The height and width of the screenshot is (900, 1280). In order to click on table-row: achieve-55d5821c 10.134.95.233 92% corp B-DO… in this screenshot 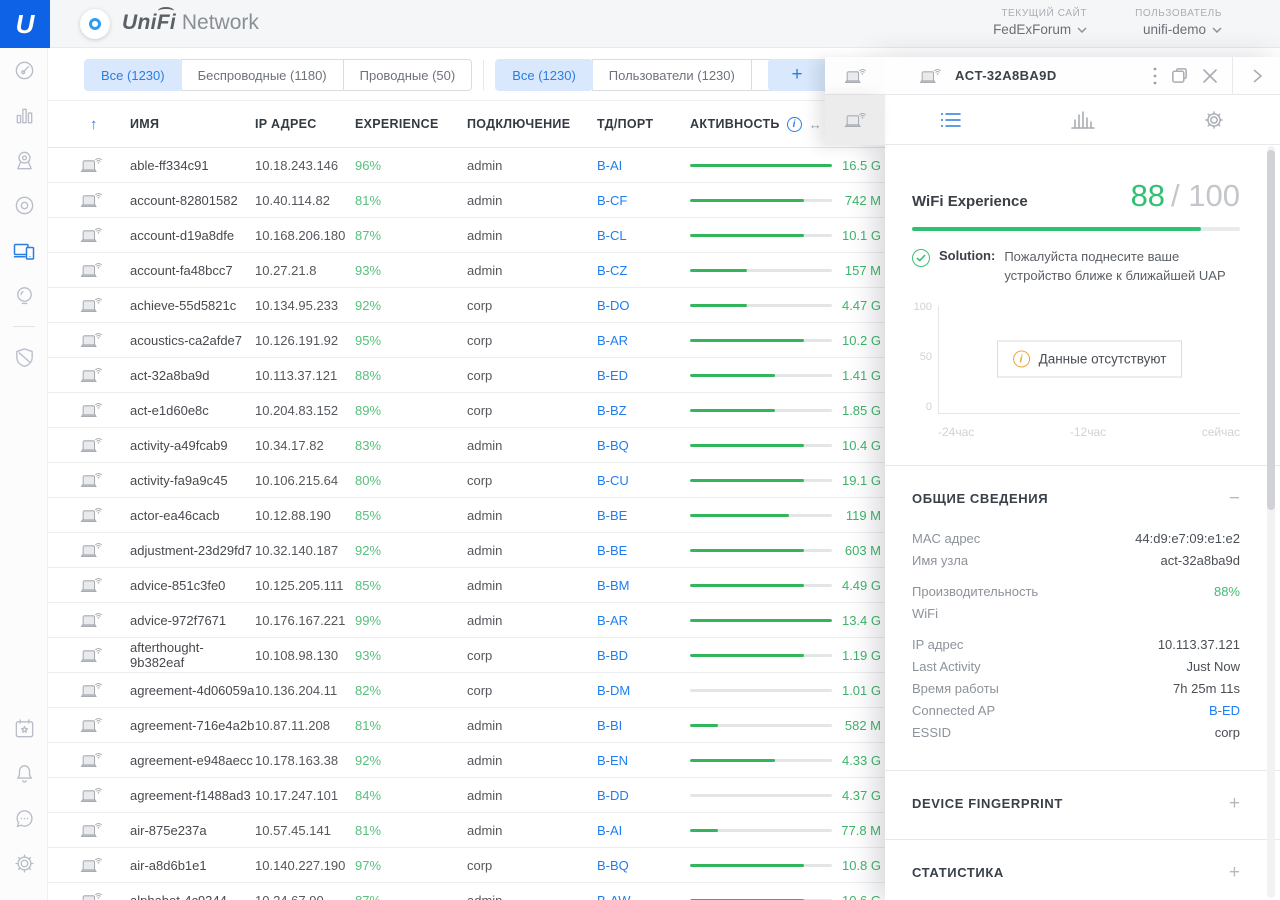, I will do `click(466, 305)`.